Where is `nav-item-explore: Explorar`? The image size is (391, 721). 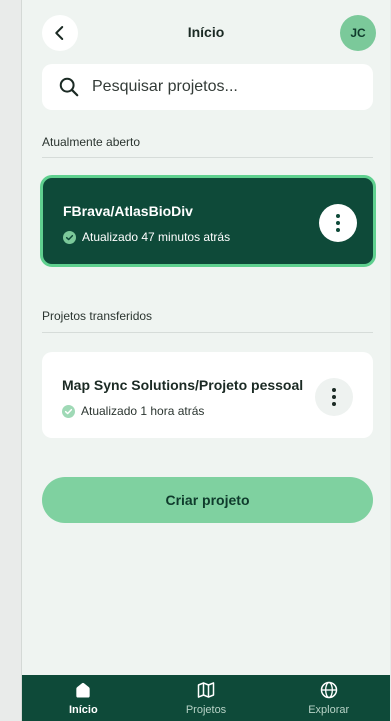
nav-item-explore: Explorar is located at coordinates (328, 698).